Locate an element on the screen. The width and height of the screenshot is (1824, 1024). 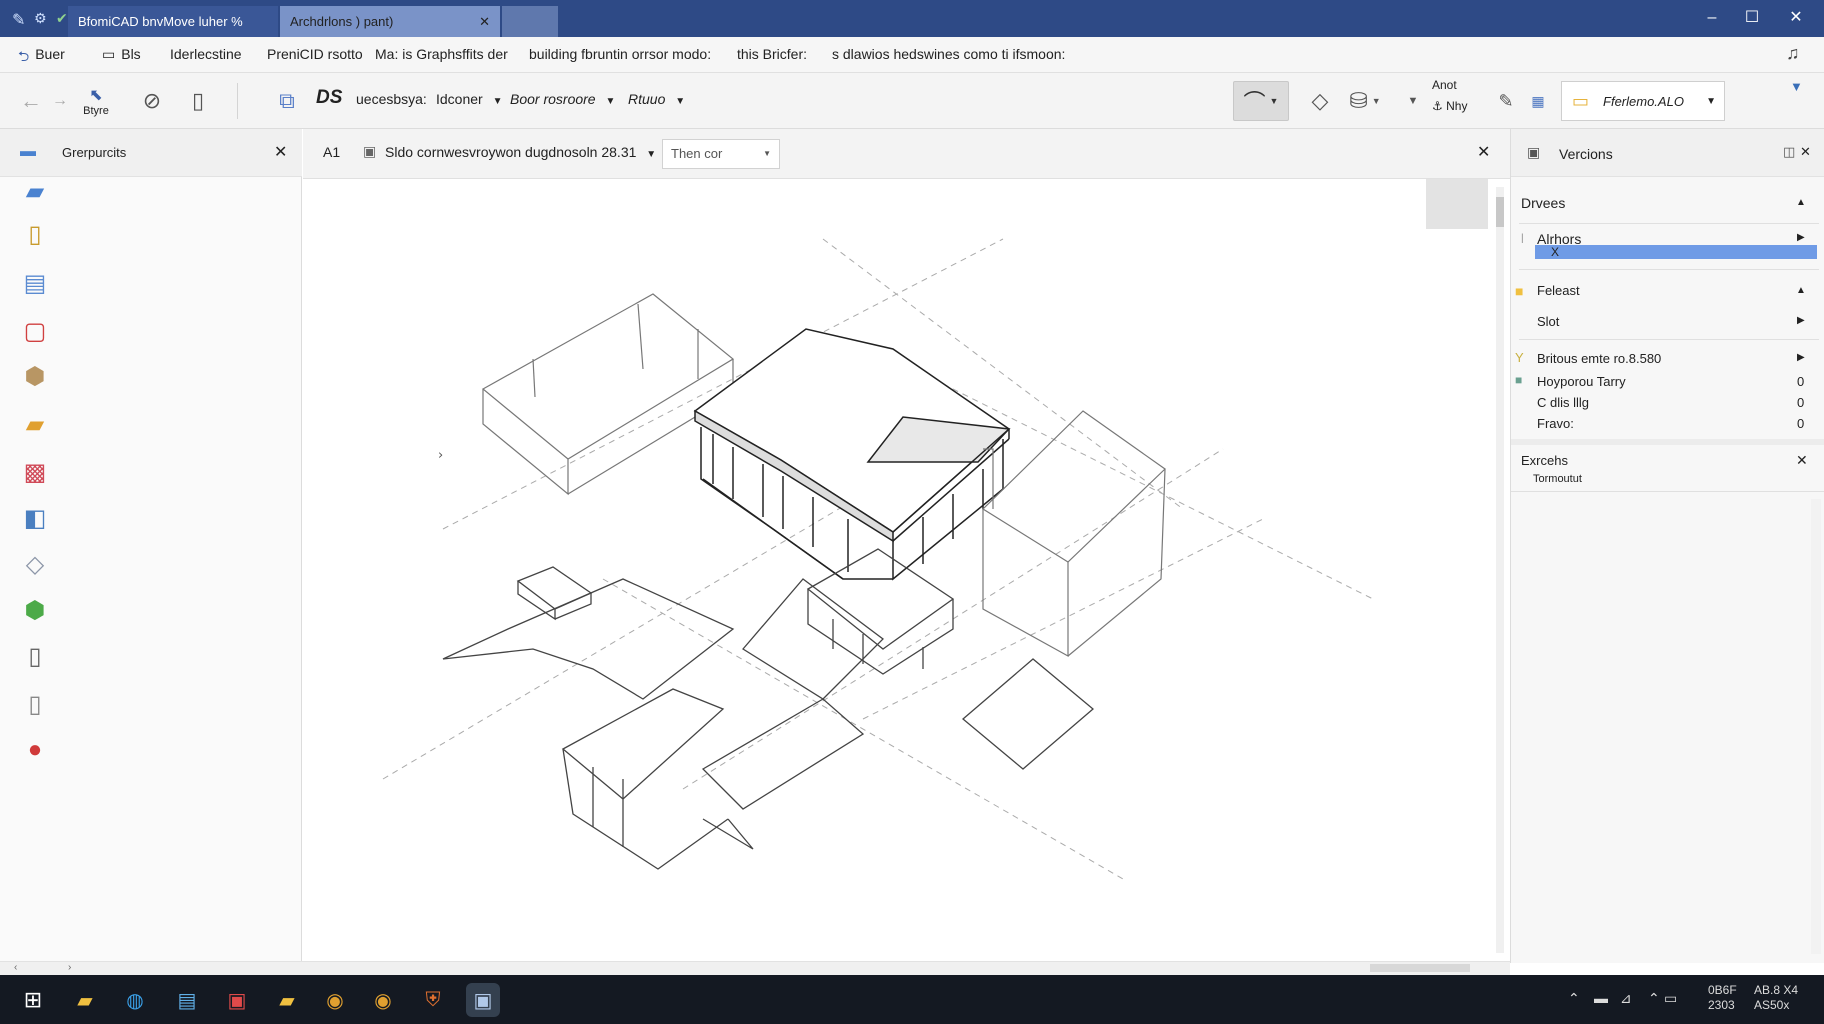
door-icon: ◧ is located at coordinates (35, 518).